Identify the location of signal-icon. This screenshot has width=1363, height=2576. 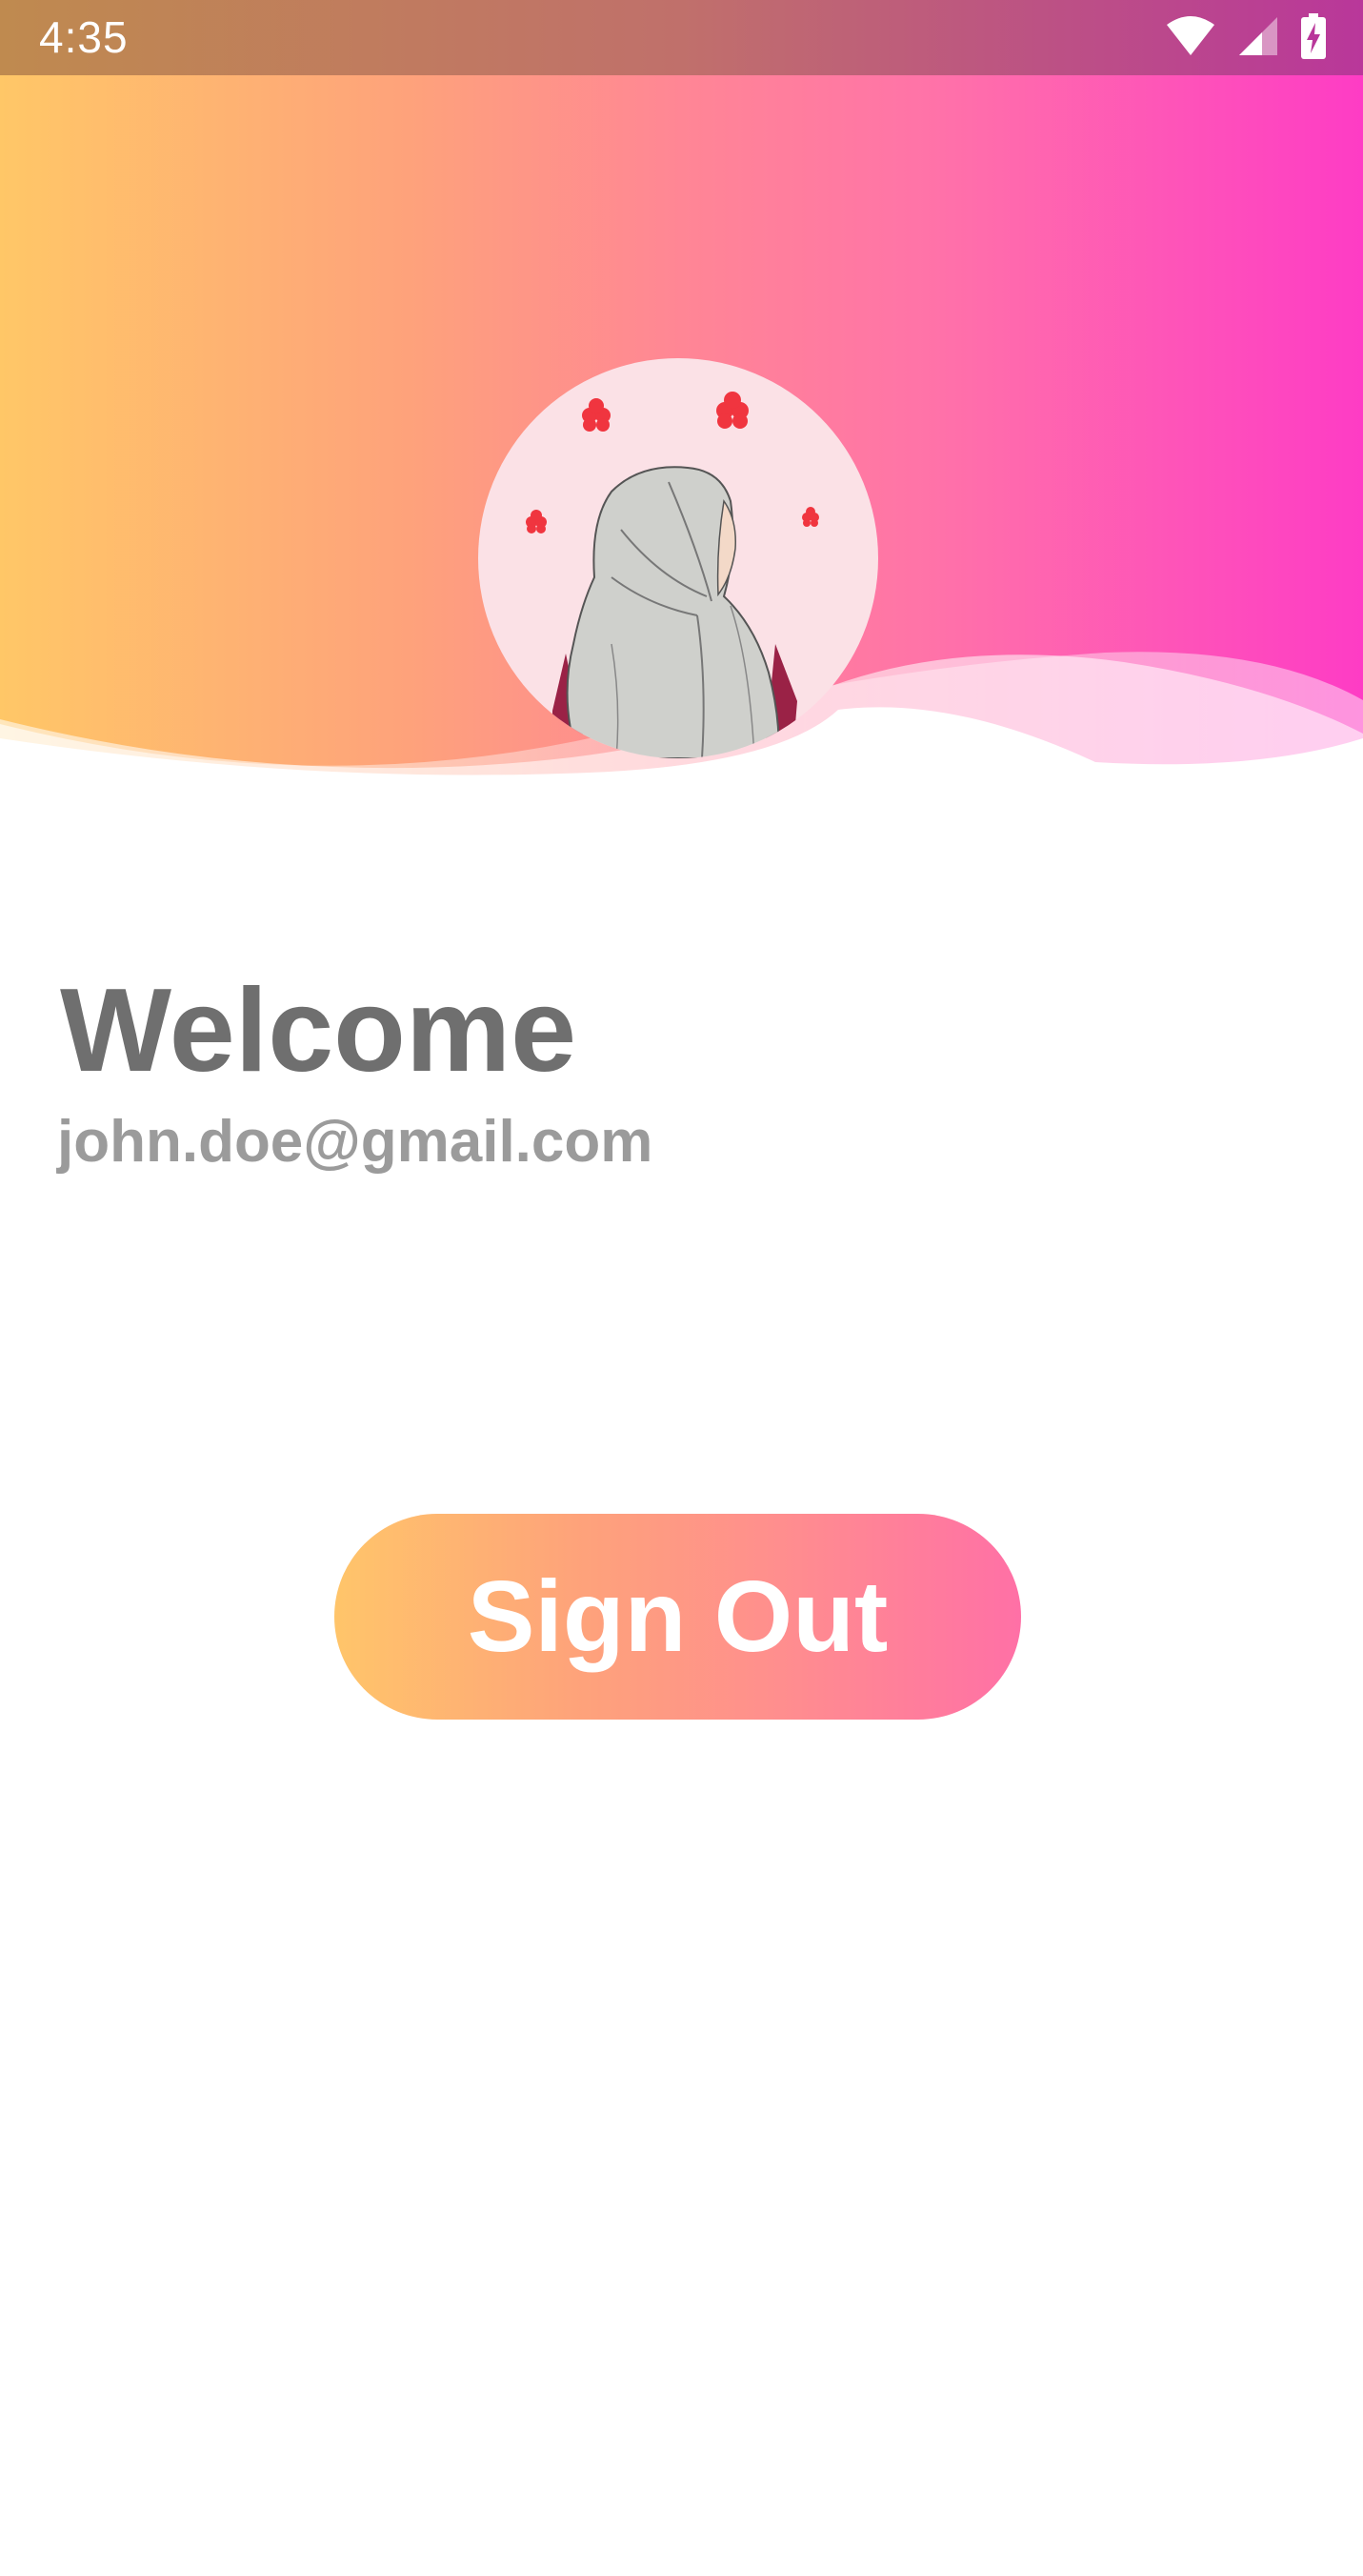
(1258, 39).